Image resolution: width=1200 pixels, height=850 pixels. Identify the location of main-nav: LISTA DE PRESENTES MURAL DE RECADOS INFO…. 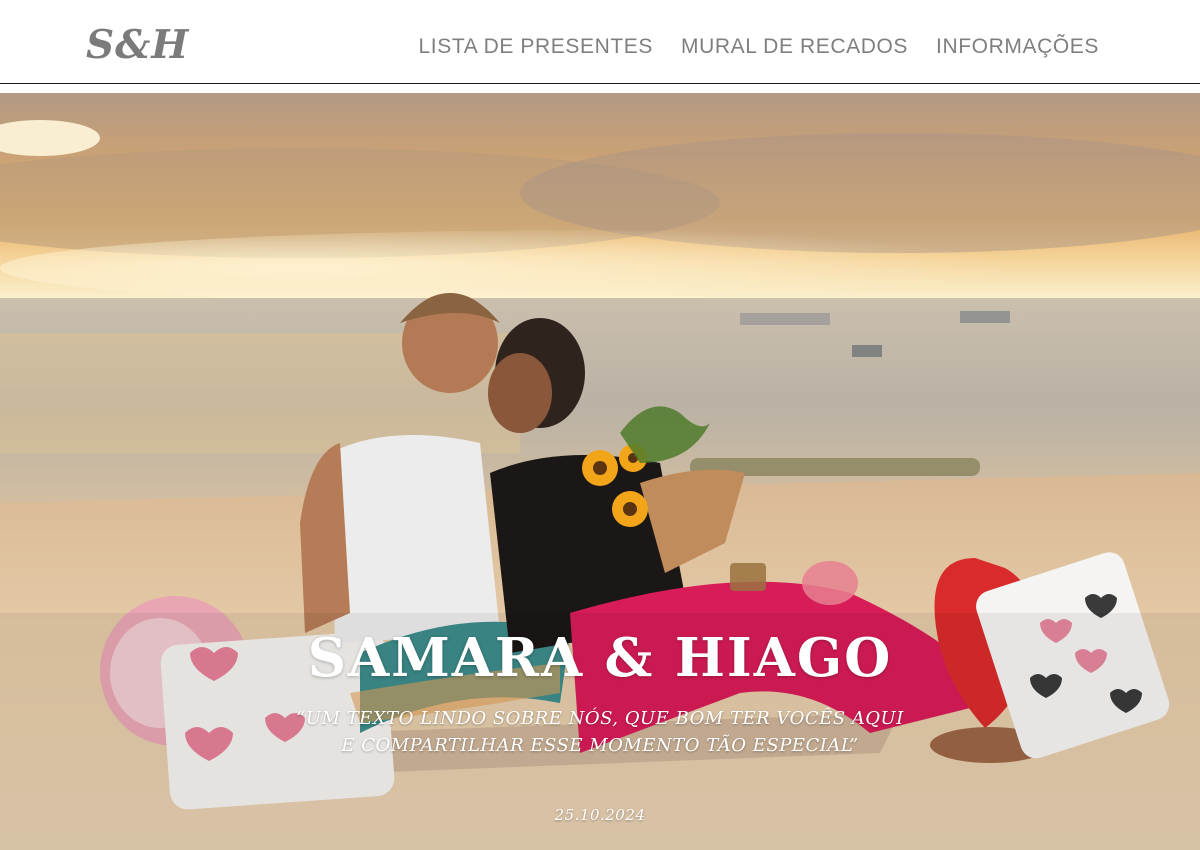
(759, 47).